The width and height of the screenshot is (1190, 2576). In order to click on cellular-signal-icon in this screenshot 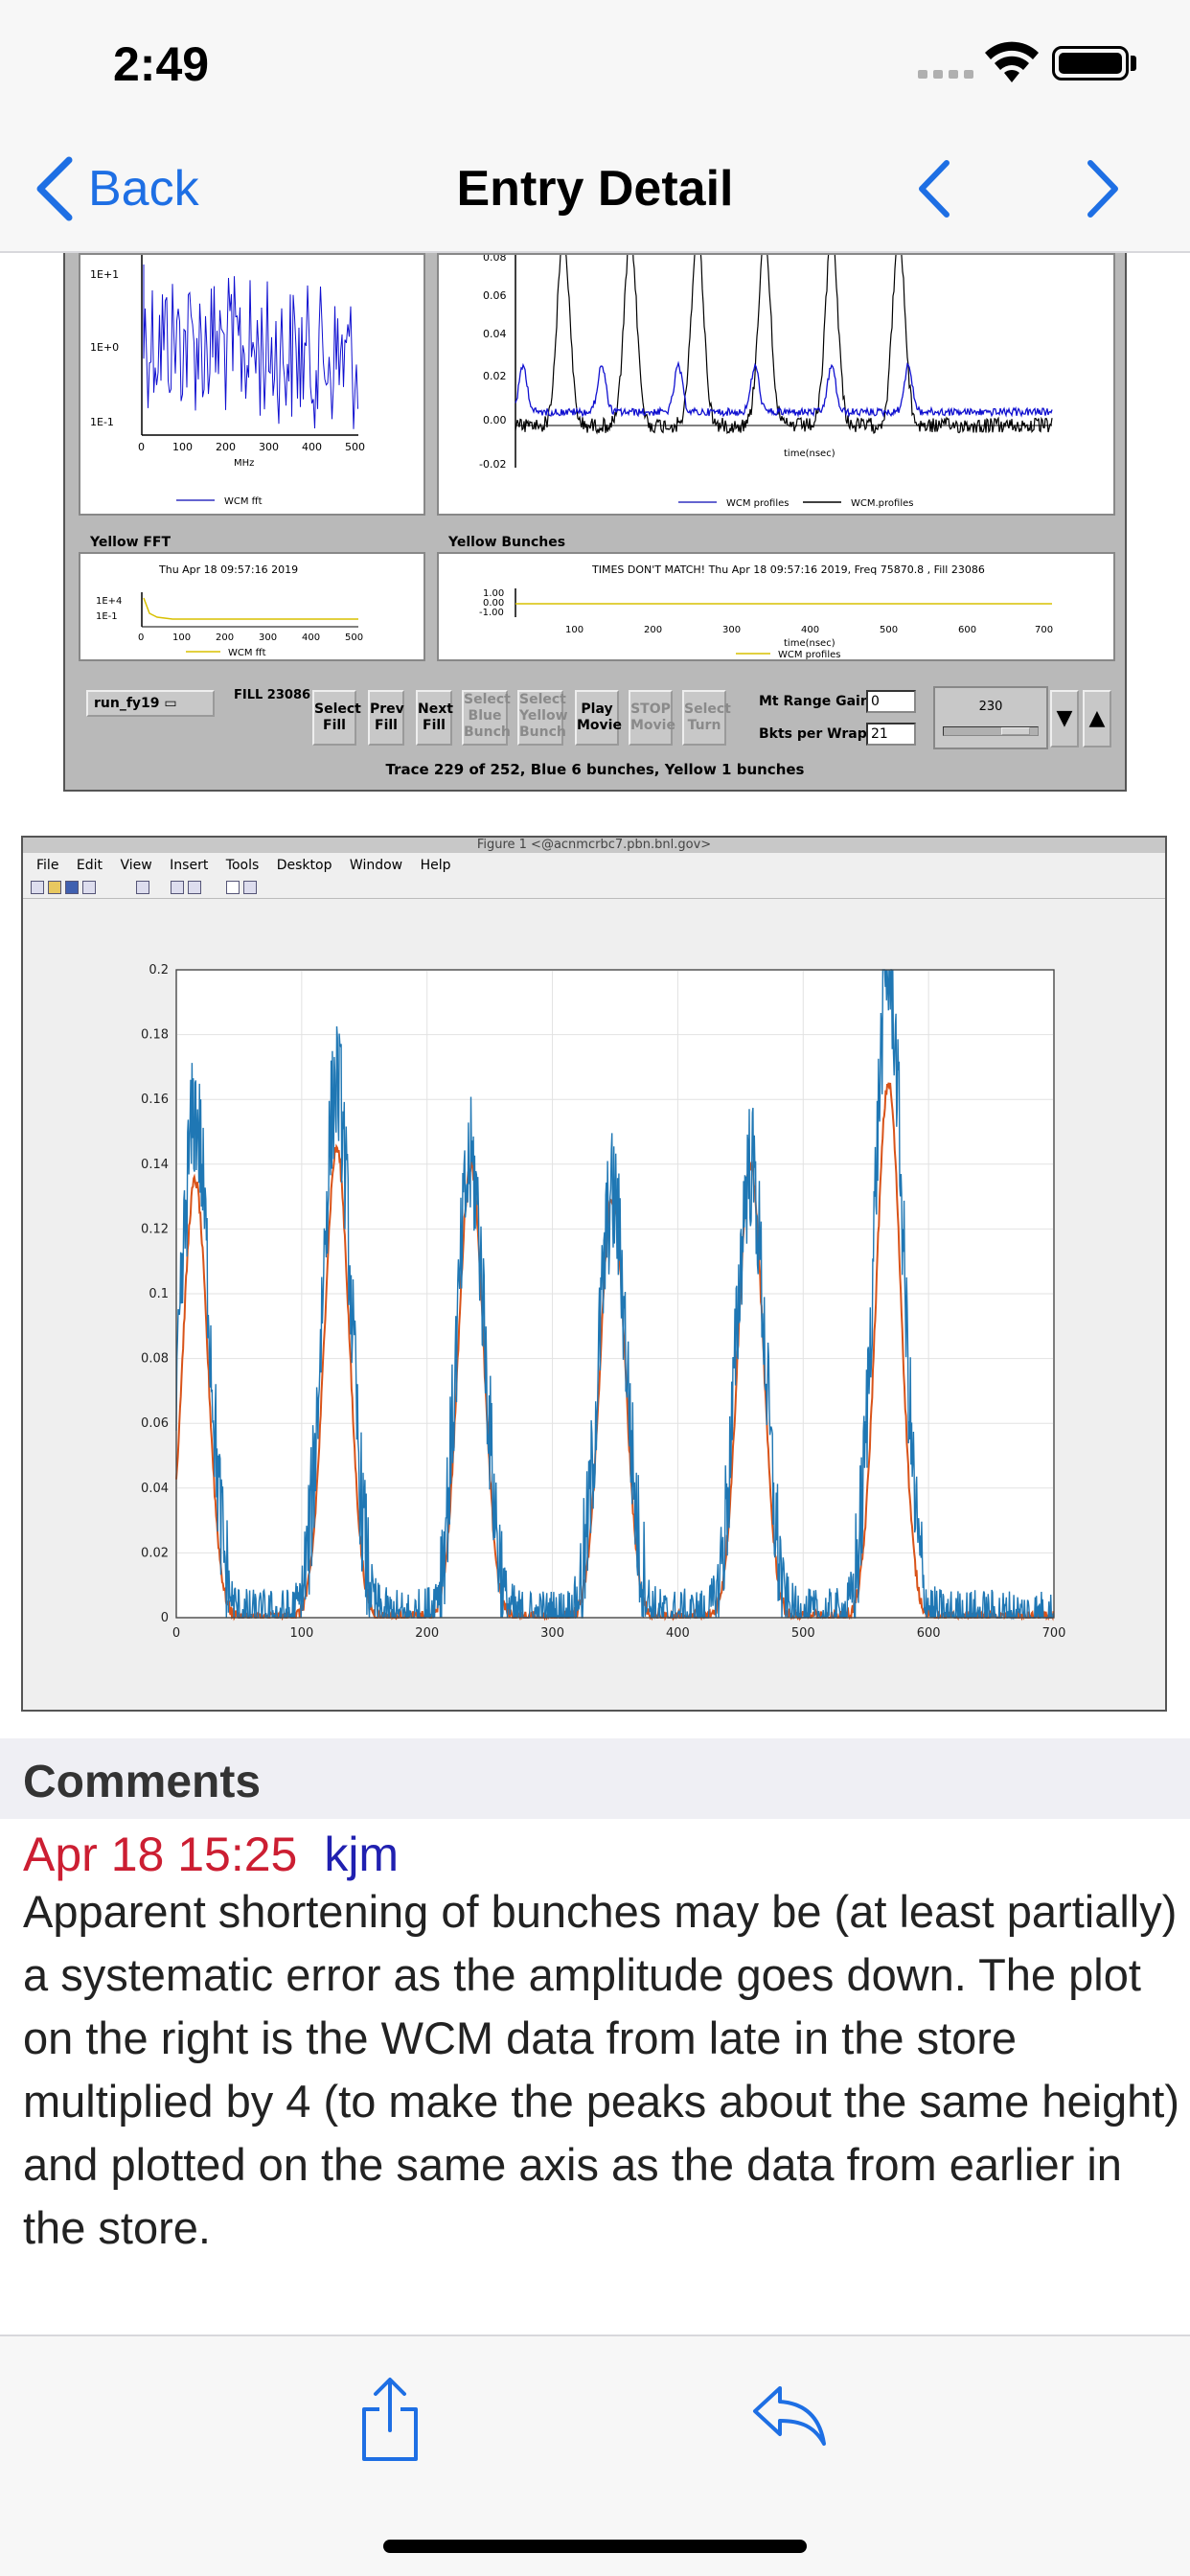, I will do `click(946, 74)`.